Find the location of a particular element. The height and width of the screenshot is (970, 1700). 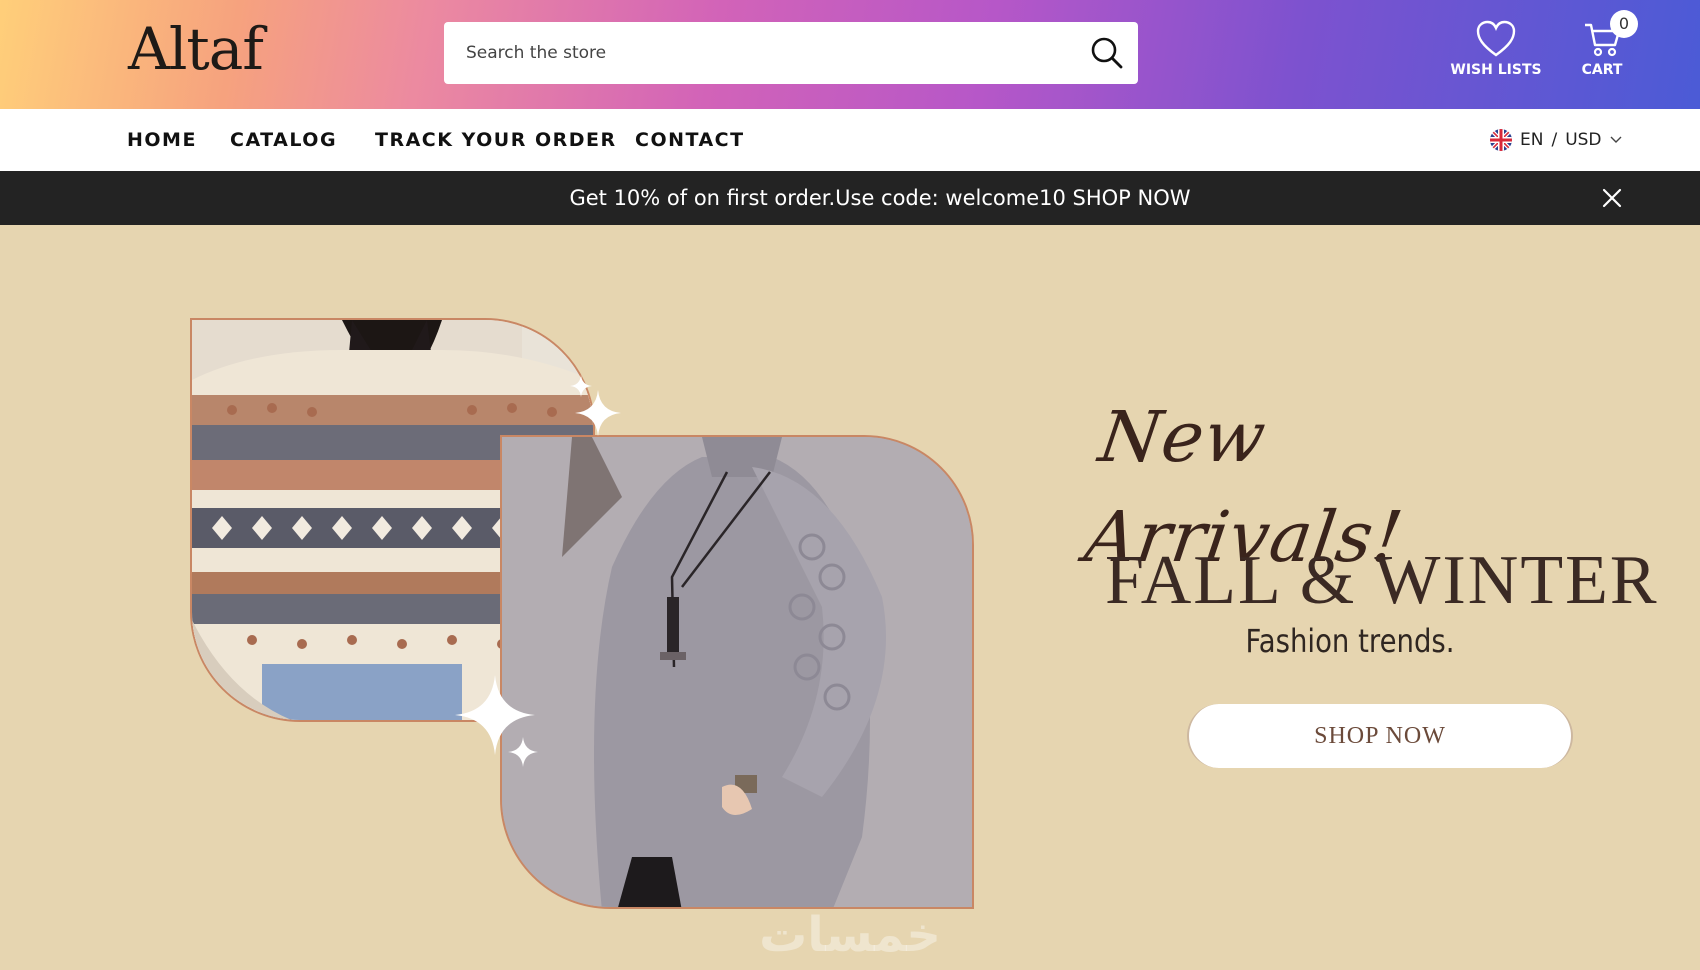

chevron-down-icon is located at coordinates (1616, 139).